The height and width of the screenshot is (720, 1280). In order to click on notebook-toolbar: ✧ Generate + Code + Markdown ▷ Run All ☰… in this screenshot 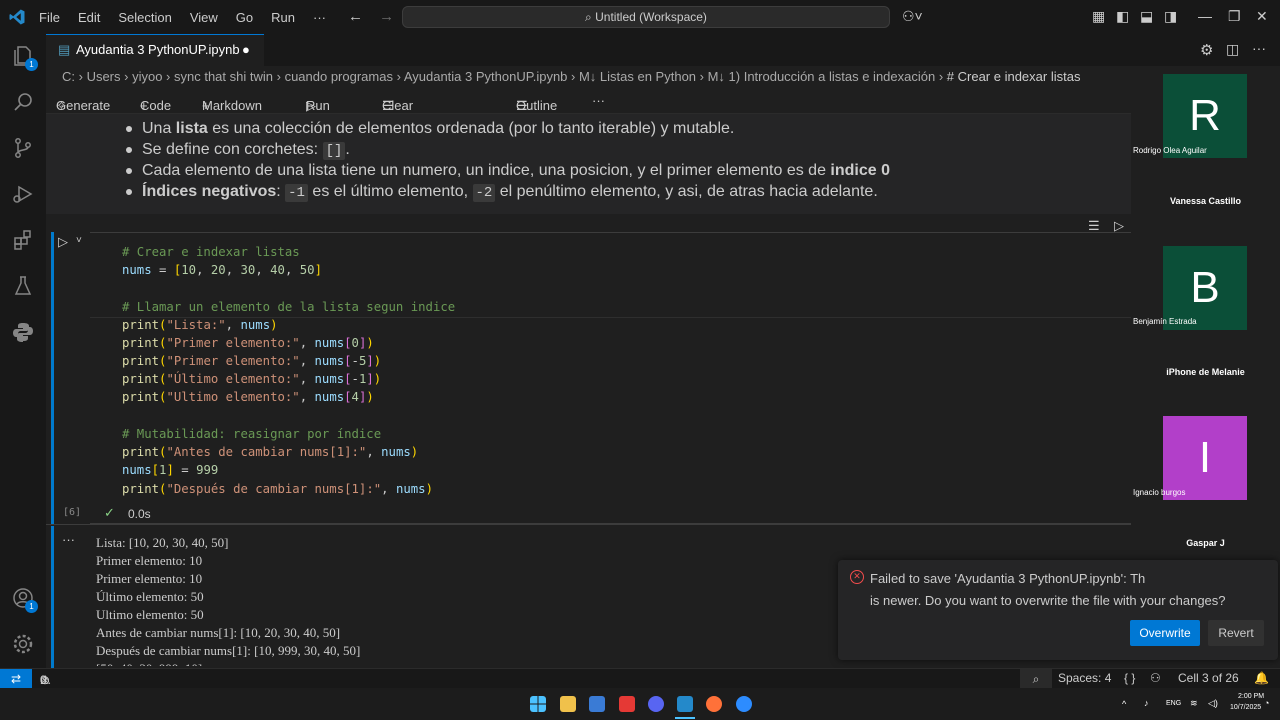, I will do `click(591, 115)`.